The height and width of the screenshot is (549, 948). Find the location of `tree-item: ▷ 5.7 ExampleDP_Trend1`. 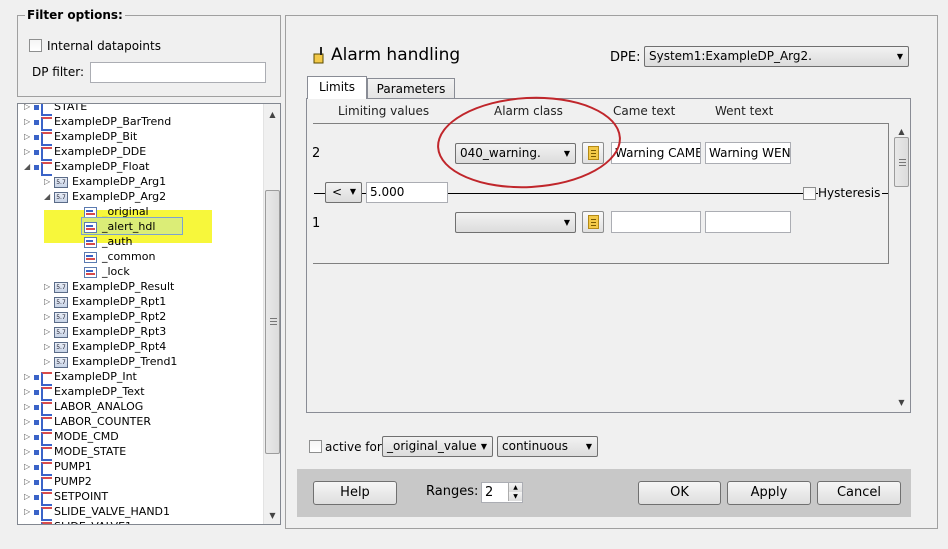

tree-item: ▷ 5.7 ExampleDP_Trend1 is located at coordinates (110, 361).